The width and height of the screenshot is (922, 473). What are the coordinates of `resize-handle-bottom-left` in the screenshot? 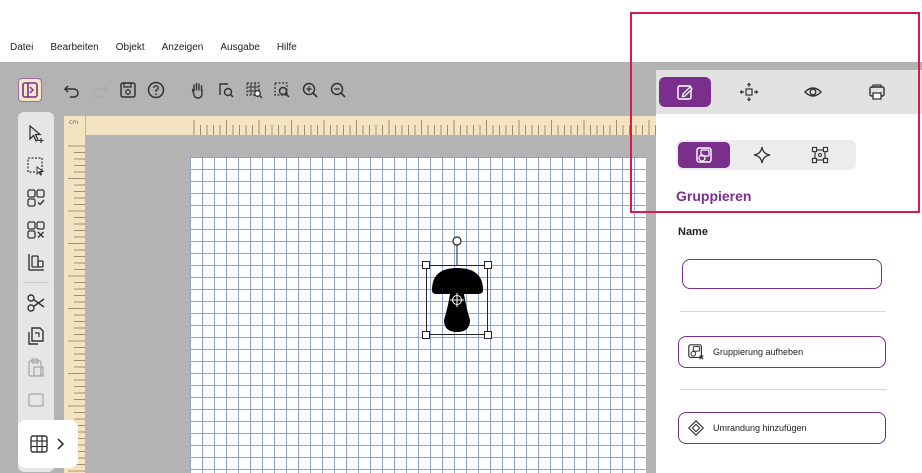 It's located at (426, 335).